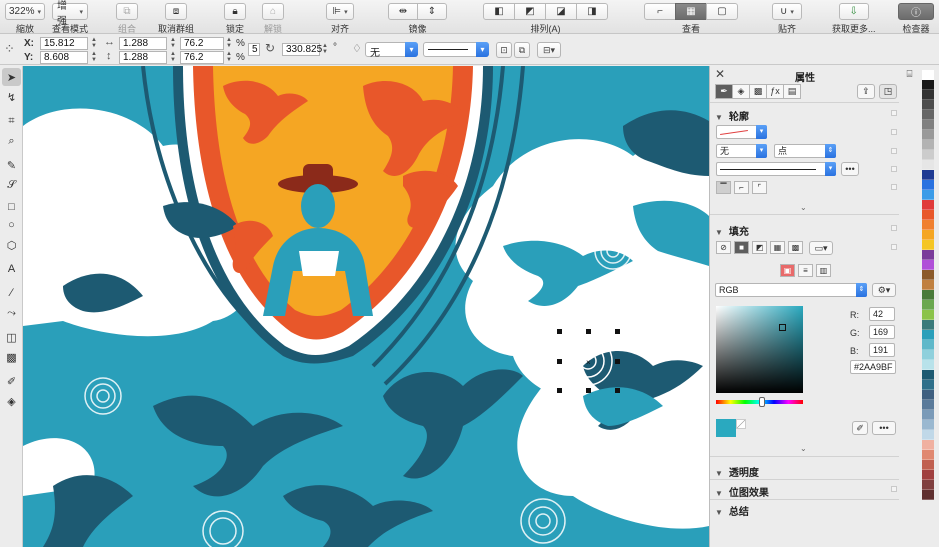 The height and width of the screenshot is (547, 939). Describe the element at coordinates (549, 50) in the screenshot. I see `more-options-button: ⊟▾` at that location.